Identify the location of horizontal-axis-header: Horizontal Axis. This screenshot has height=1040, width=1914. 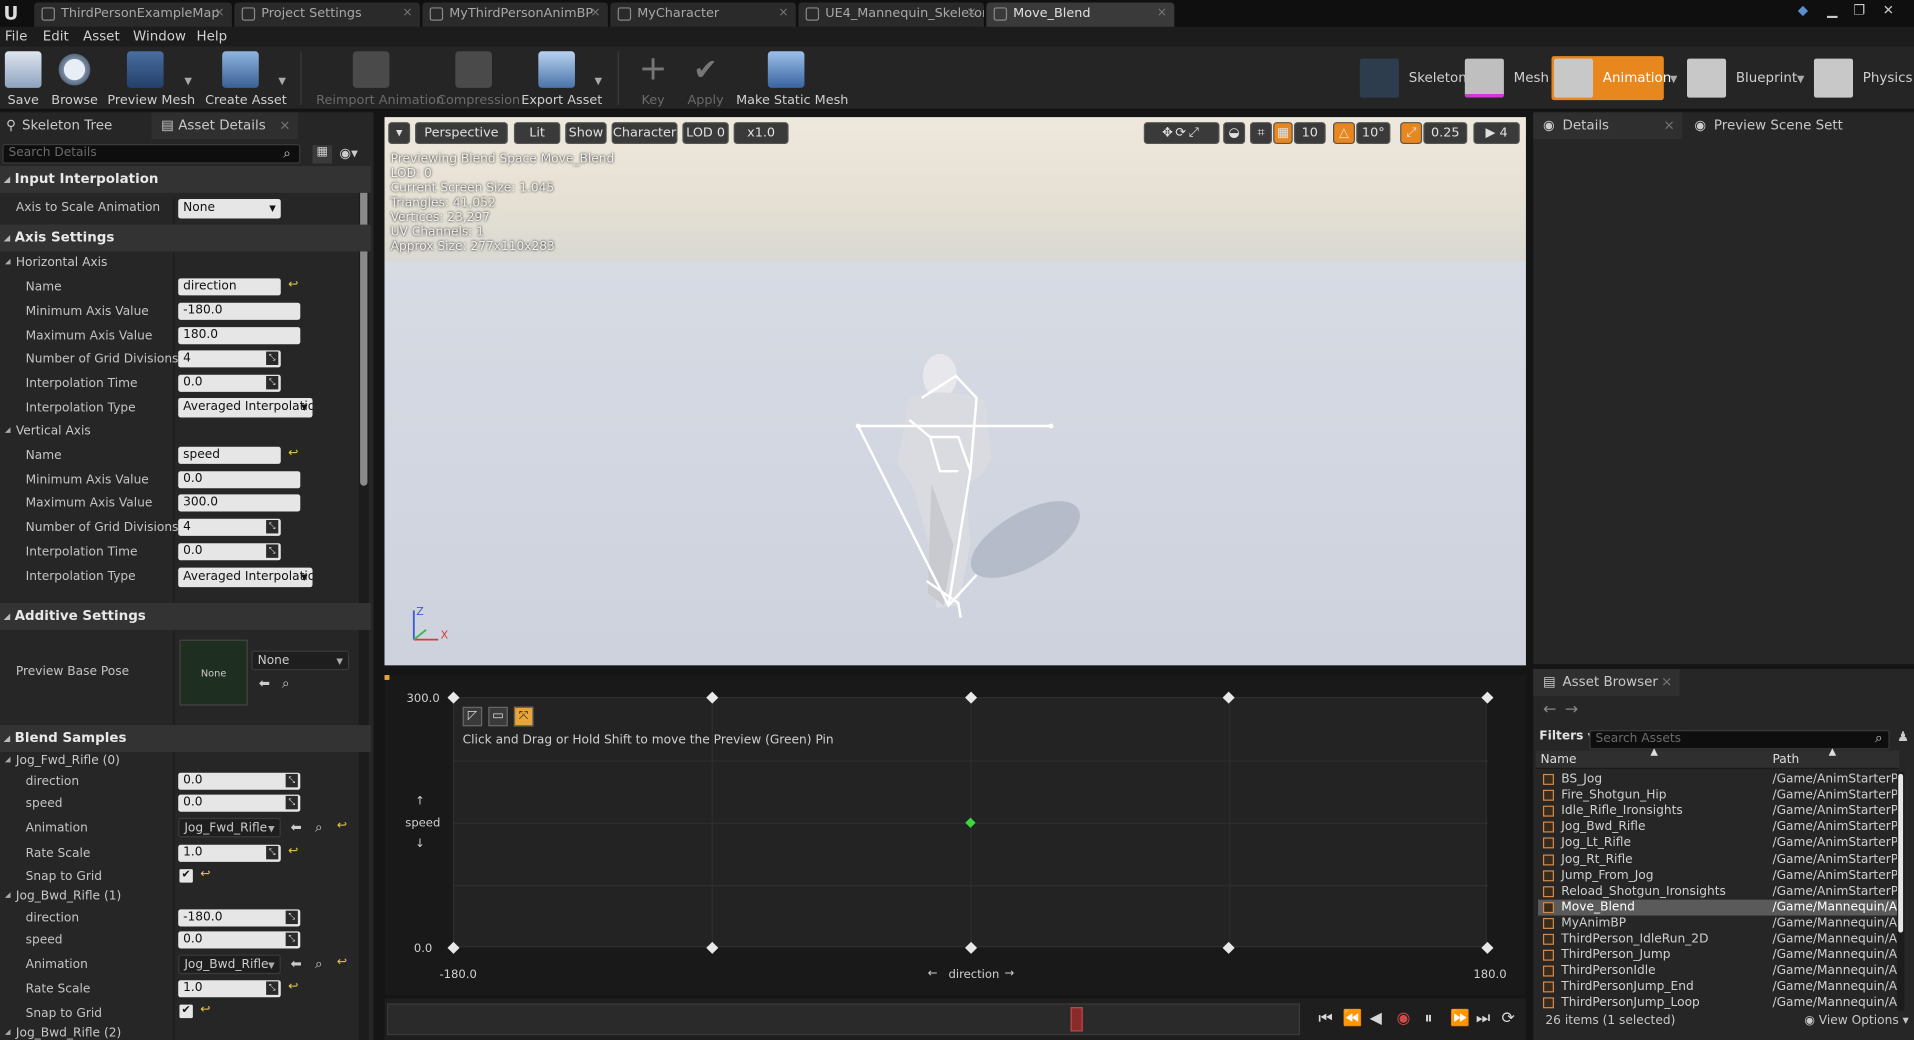
(56, 262).